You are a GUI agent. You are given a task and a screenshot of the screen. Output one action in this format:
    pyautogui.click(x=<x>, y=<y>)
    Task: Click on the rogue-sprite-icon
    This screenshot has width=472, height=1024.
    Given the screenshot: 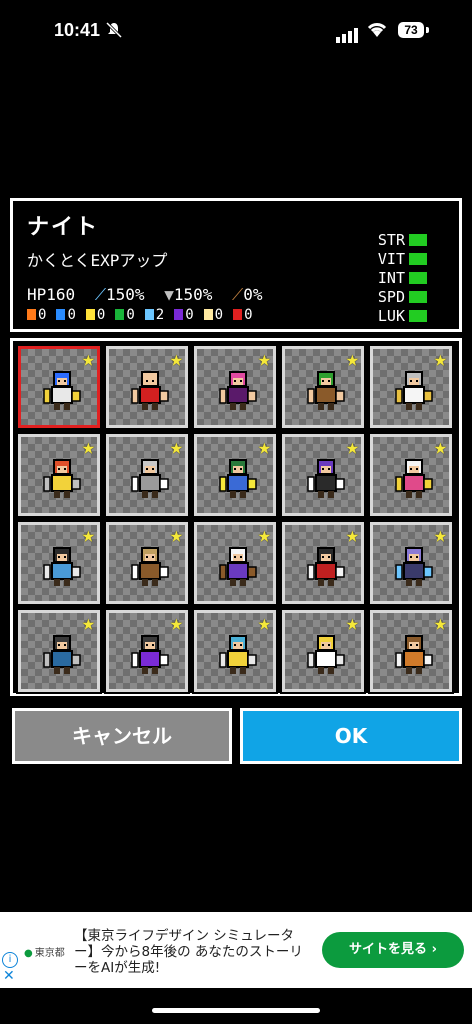 What is the action you would take?
    pyautogui.click(x=62, y=654)
    